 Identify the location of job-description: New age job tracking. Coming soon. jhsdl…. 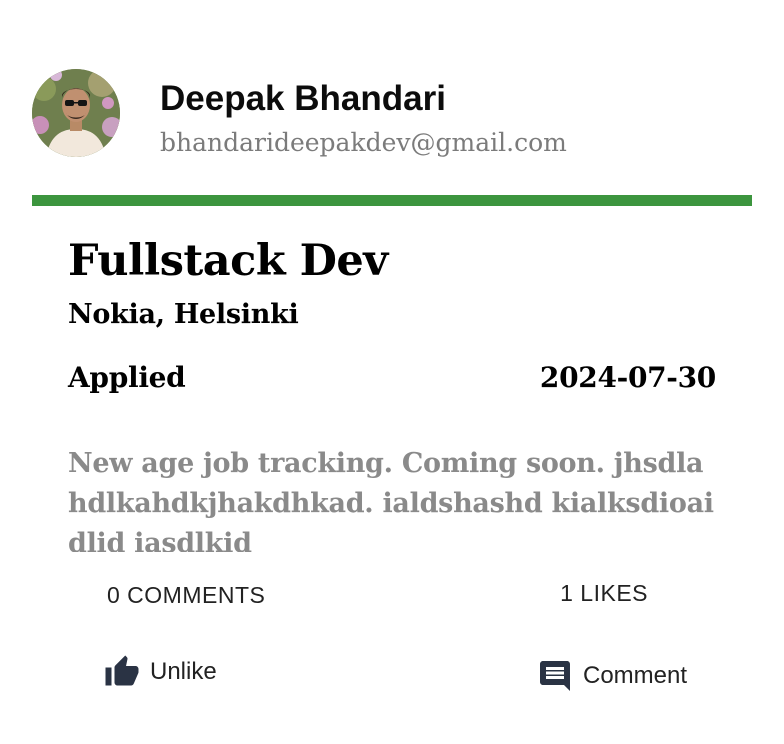
(391, 500).